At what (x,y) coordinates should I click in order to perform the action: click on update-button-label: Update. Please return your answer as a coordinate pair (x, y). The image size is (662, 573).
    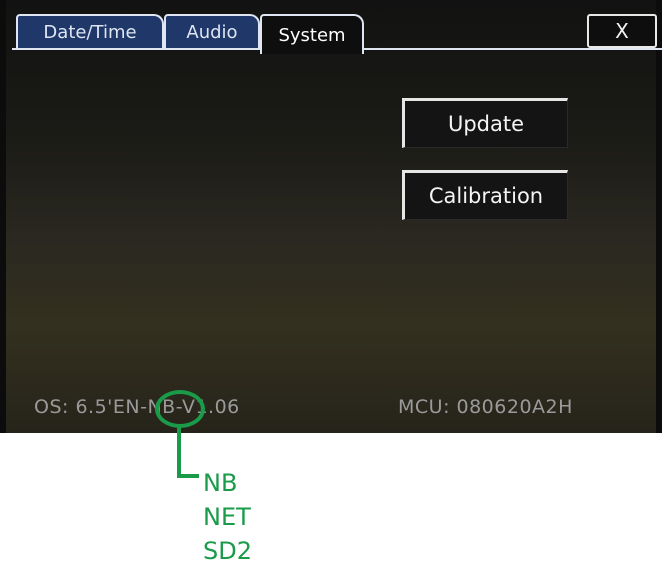
    Looking at the image, I should click on (486, 124).